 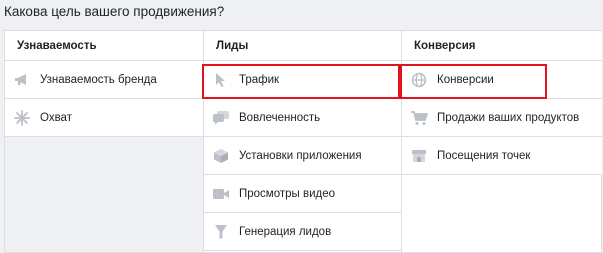 I want to click on option-product-sales: Продажи ваших продуктов, so click(x=502, y=118).